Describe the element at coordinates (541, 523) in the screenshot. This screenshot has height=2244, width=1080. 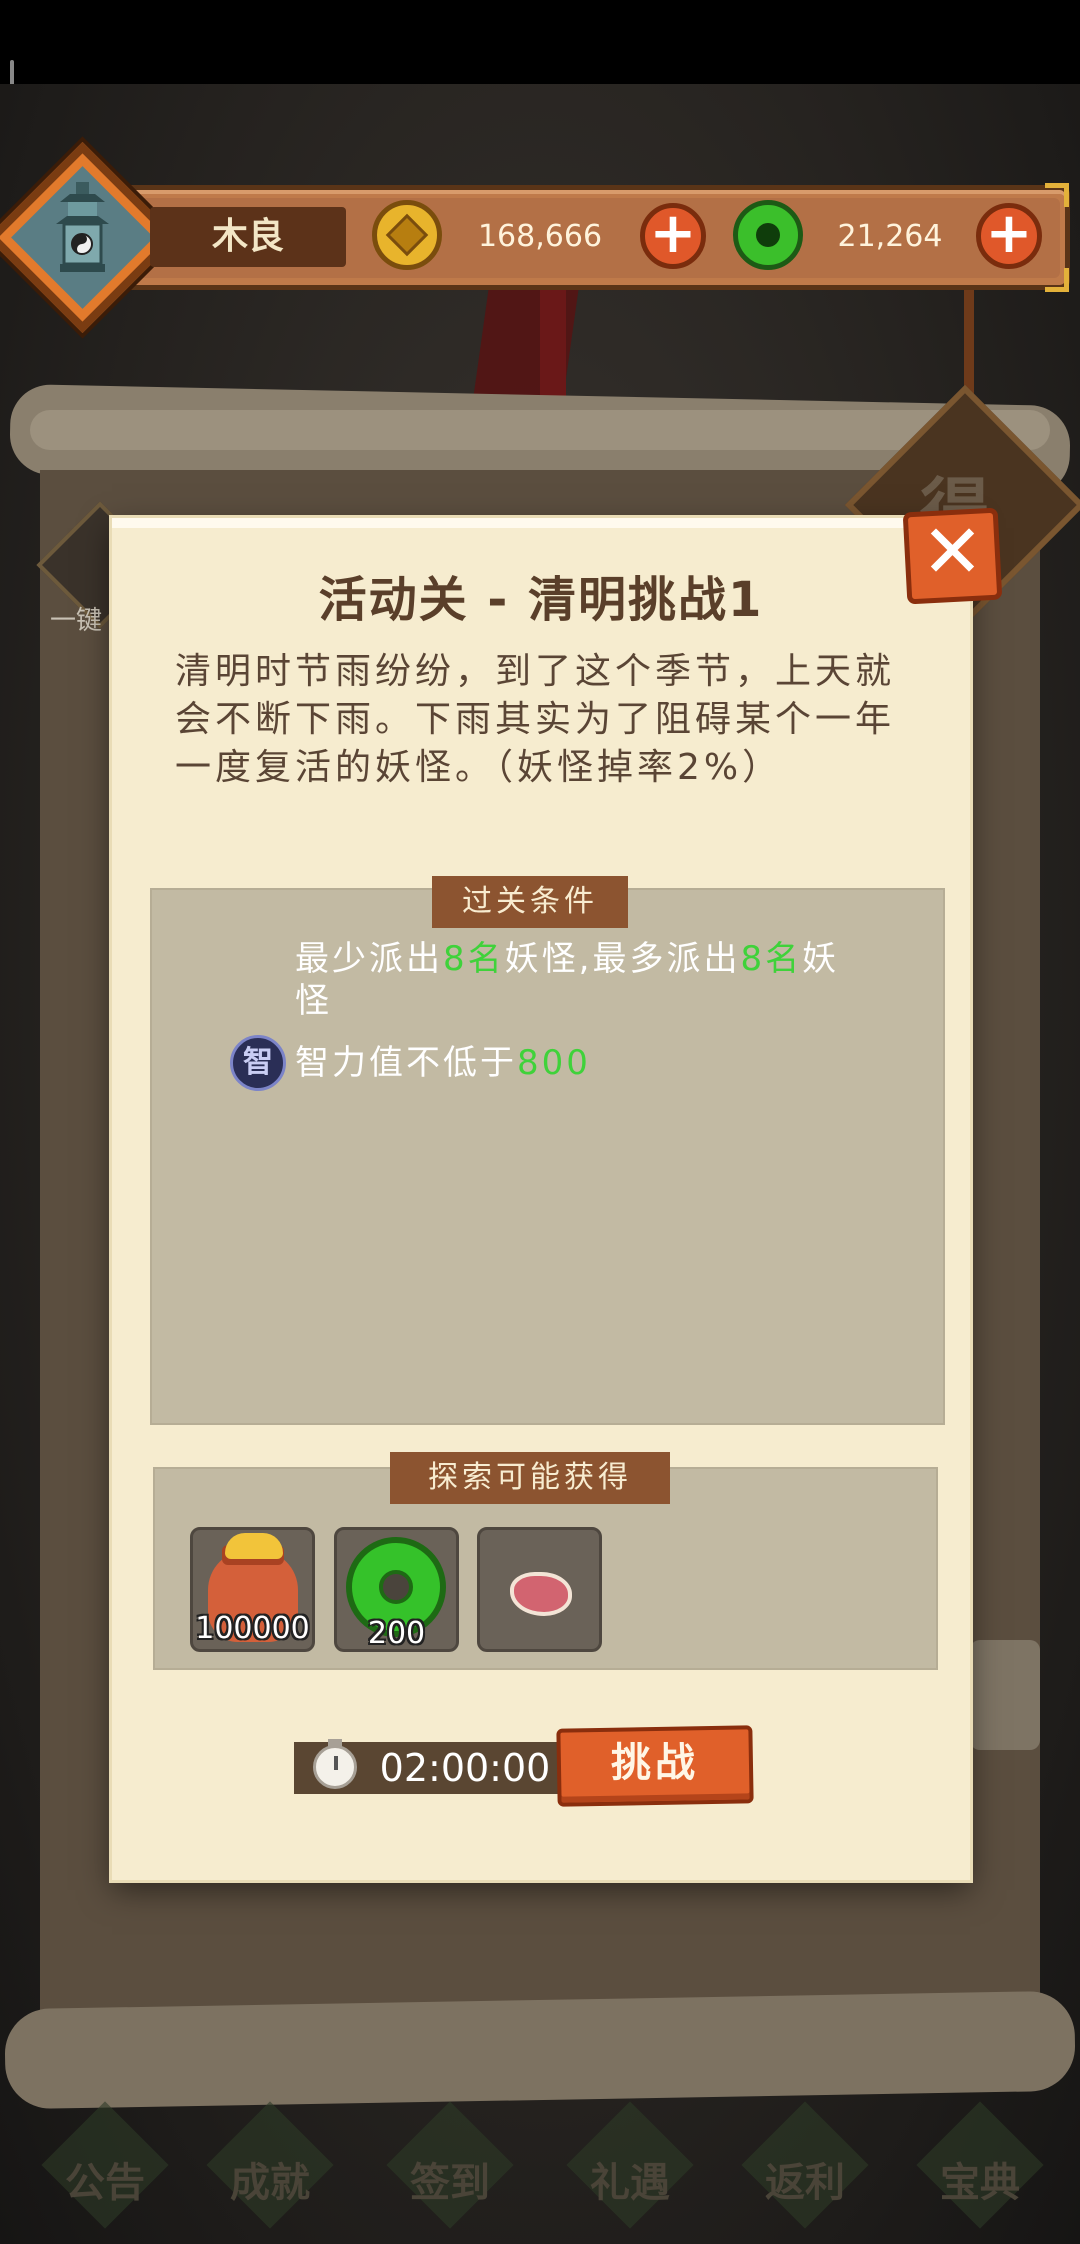
I see `dialog-paper-edge` at that location.